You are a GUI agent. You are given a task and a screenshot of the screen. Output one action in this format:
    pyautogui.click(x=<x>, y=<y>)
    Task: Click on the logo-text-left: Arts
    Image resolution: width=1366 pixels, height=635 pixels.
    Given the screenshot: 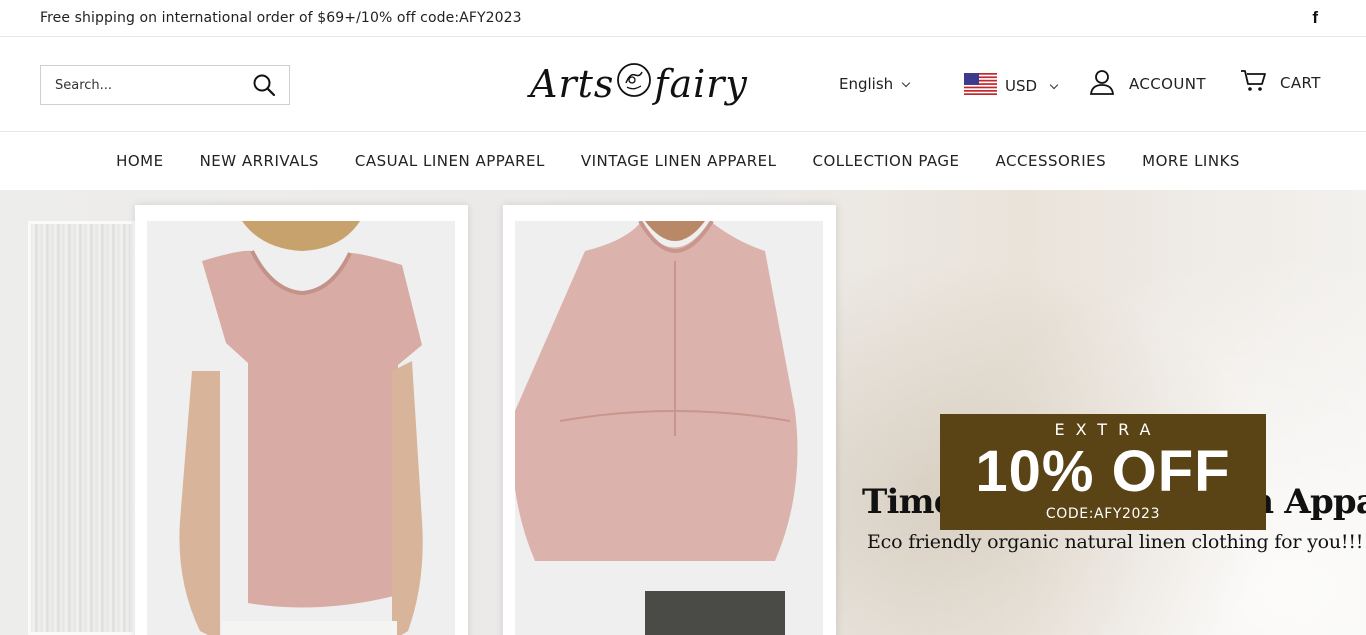 What is the action you would take?
    pyautogui.click(x=572, y=84)
    